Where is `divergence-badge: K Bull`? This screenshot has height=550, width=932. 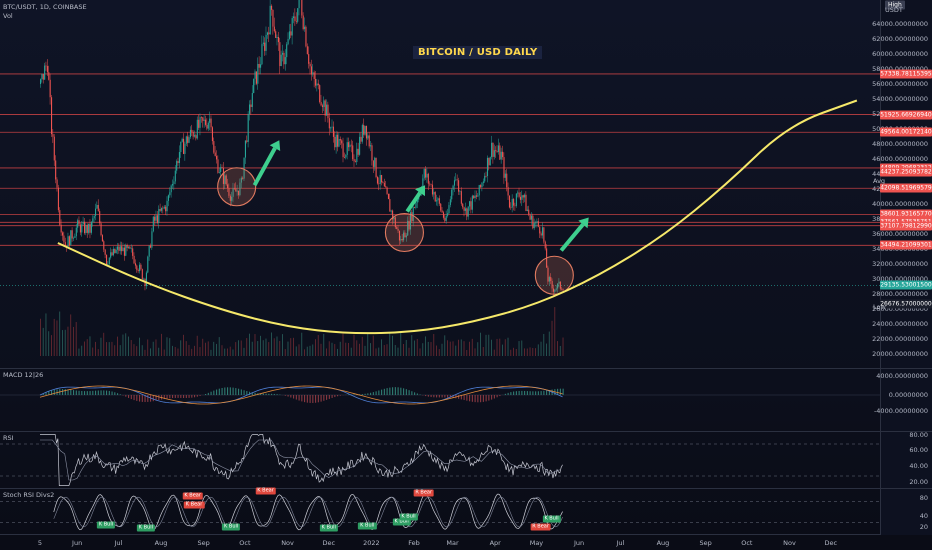 divergence-badge: K Bull is located at coordinates (551, 519).